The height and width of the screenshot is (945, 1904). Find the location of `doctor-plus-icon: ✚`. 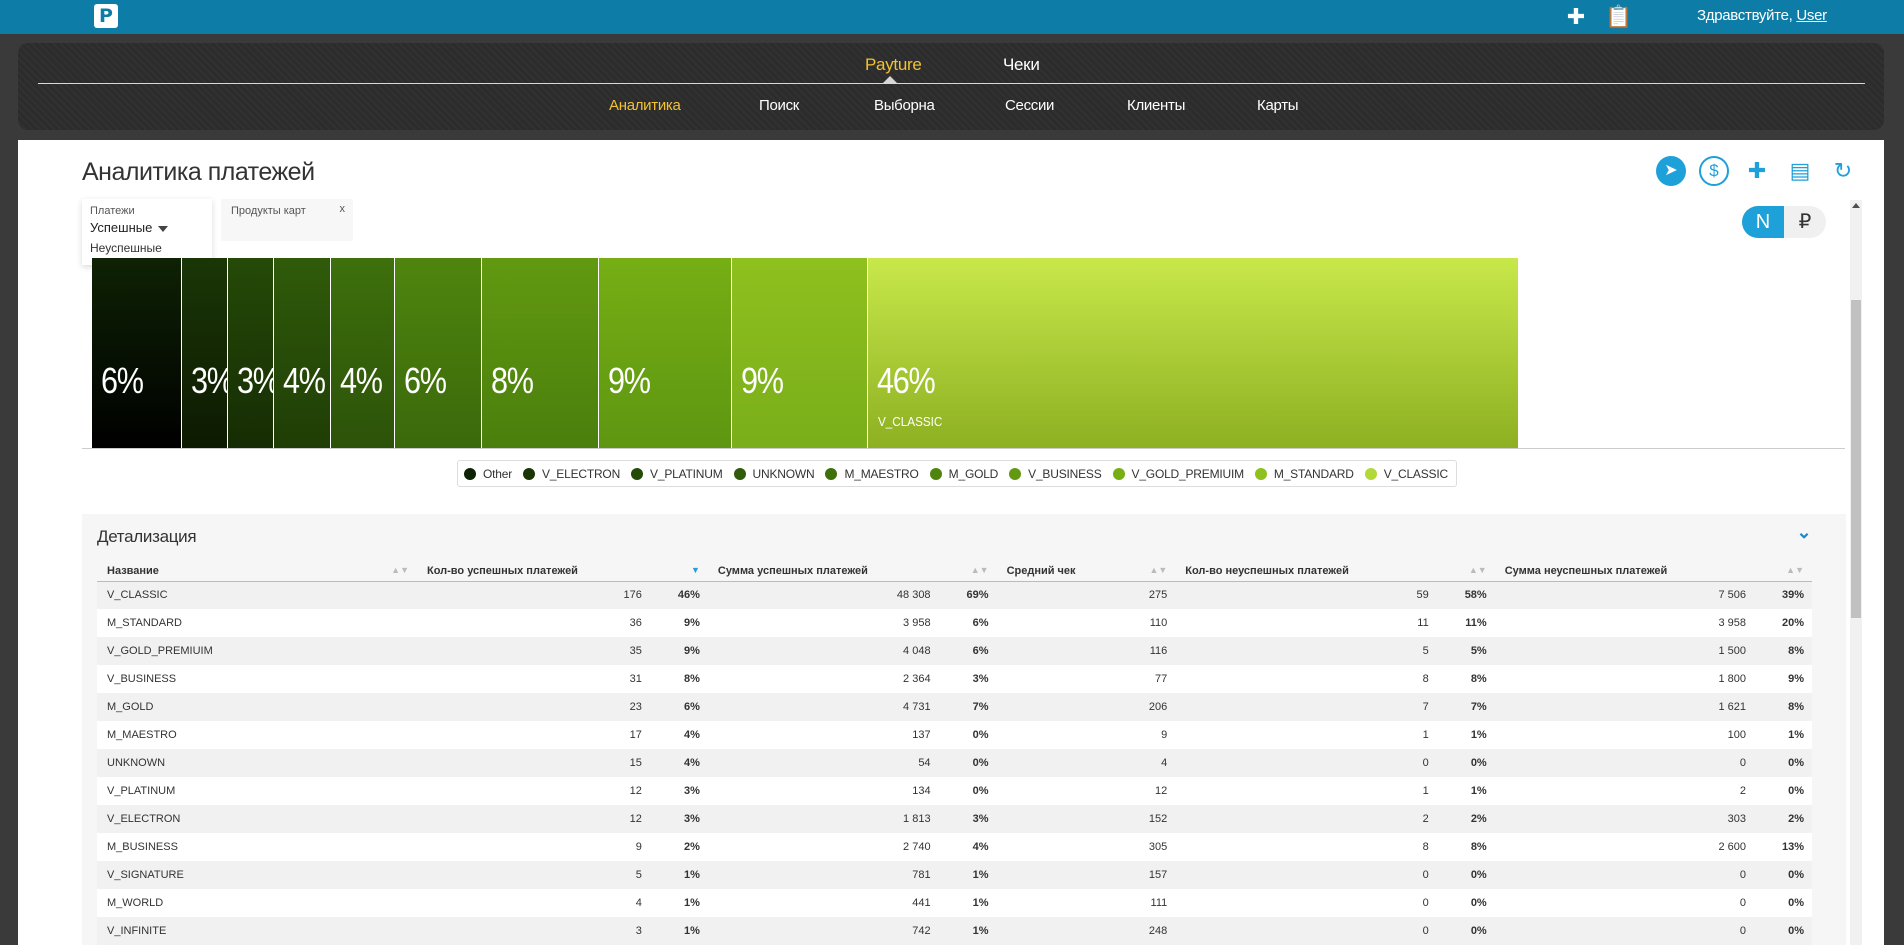

doctor-plus-icon: ✚ is located at coordinates (1576, 17).